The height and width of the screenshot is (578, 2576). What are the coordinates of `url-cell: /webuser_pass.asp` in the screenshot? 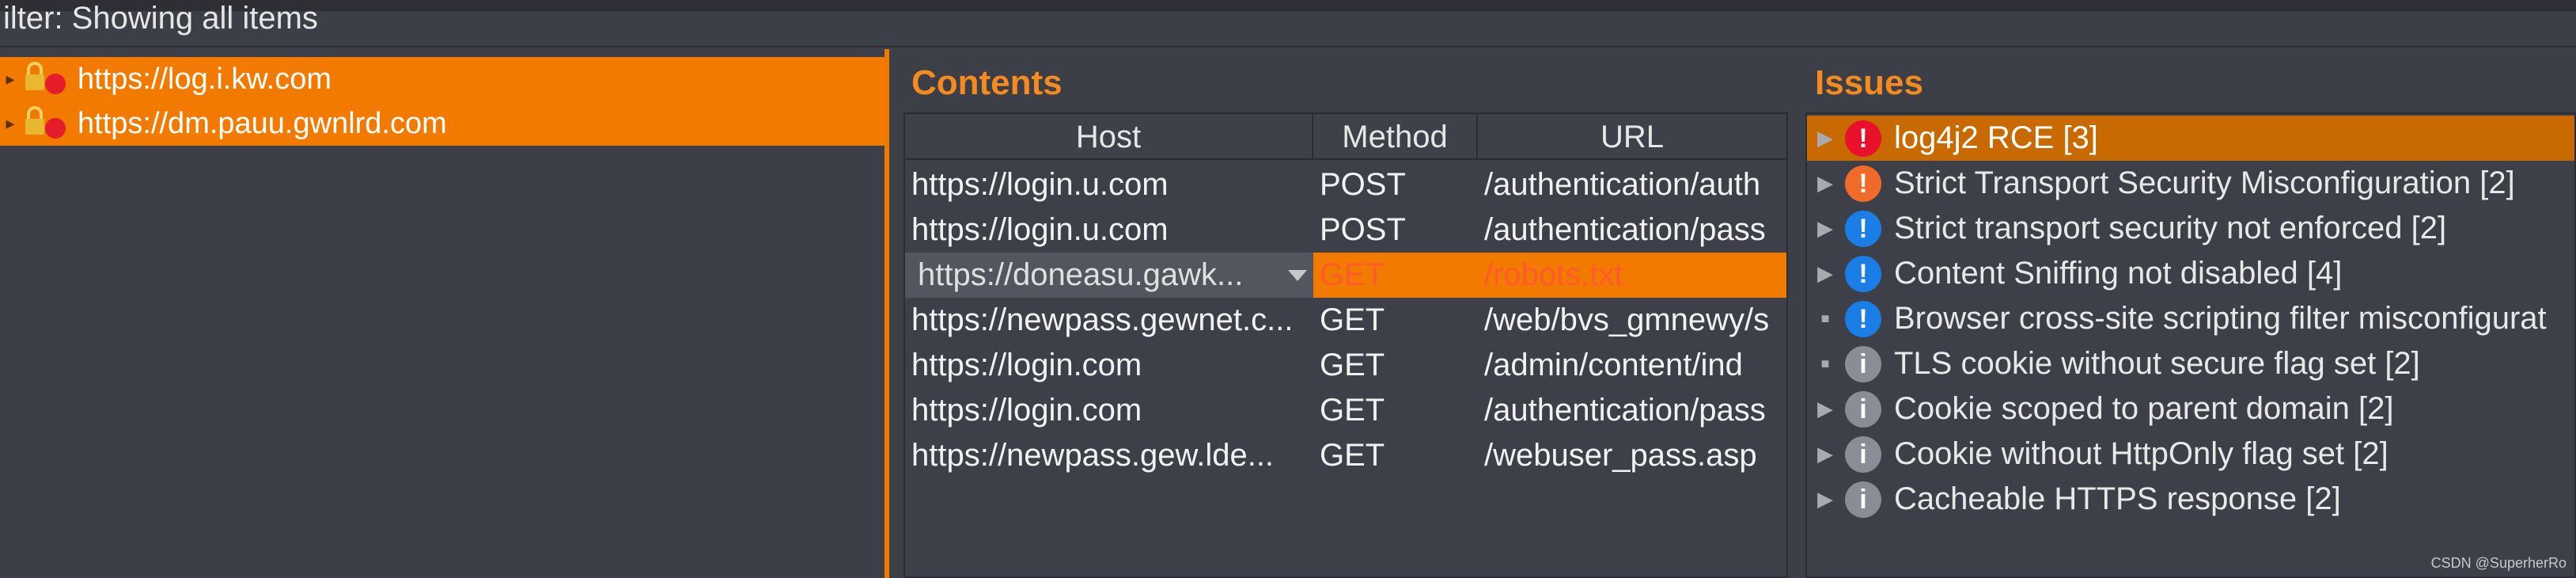 It's located at (1621, 455).